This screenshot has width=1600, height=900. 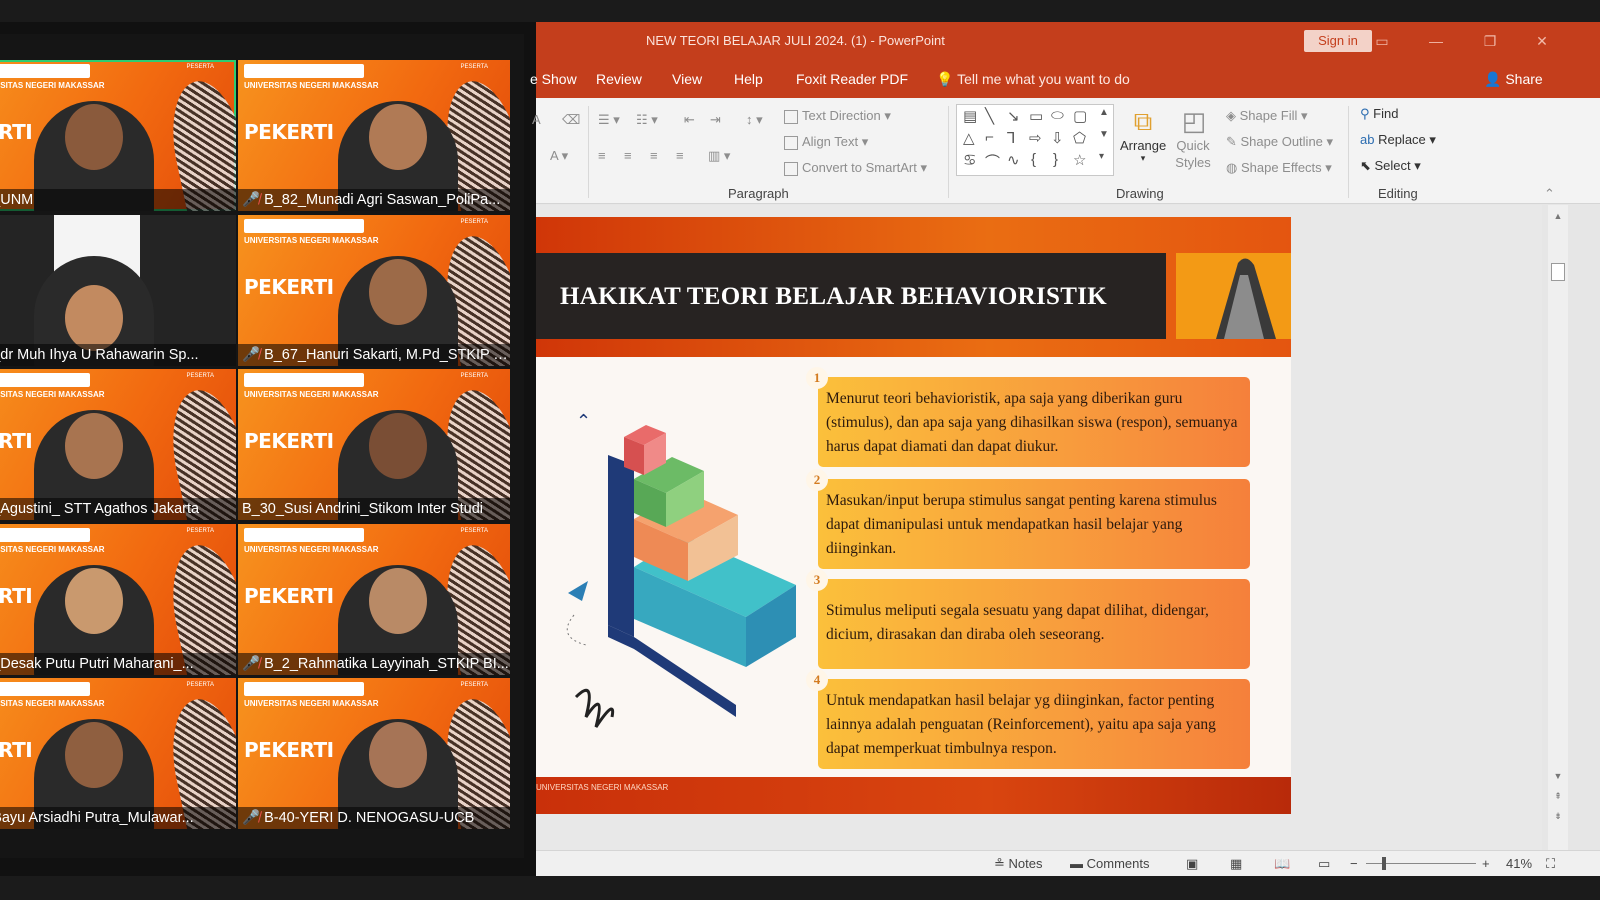 I want to click on reading-view-icon: 📖, so click(x=1282, y=864).